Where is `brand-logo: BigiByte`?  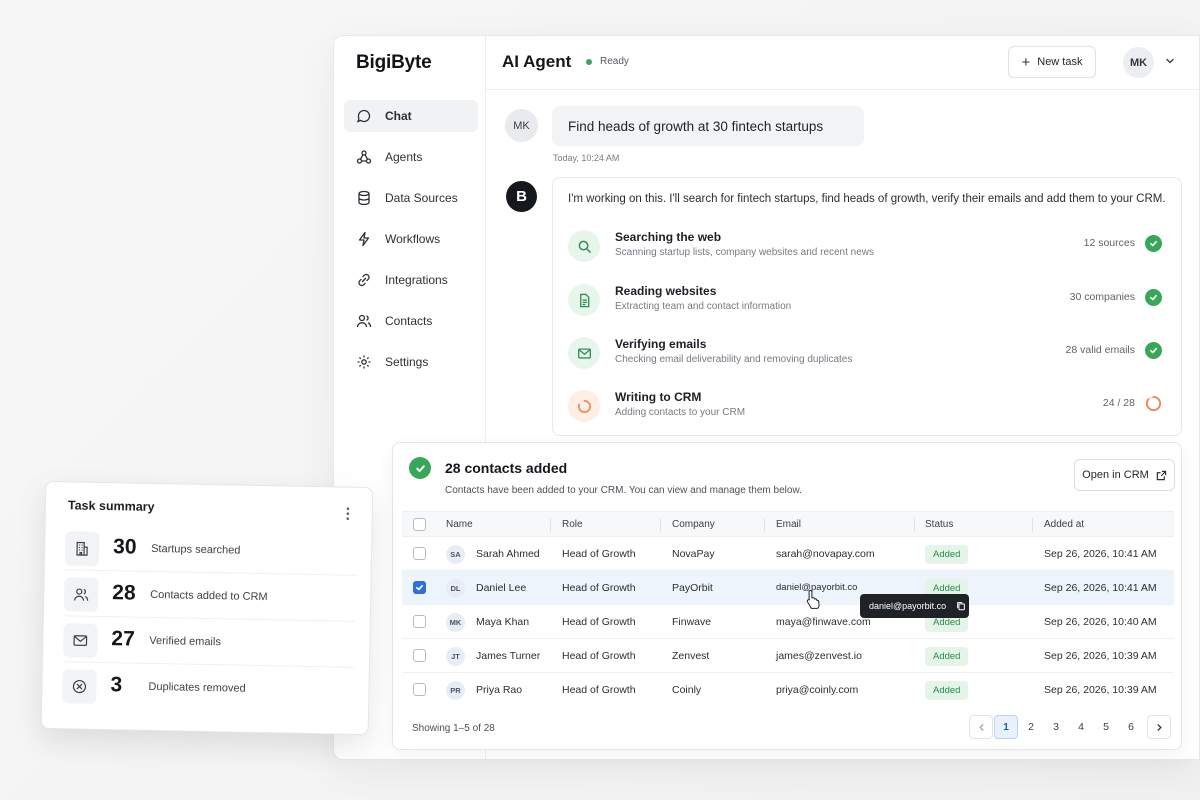
brand-logo: BigiByte is located at coordinates (394, 63).